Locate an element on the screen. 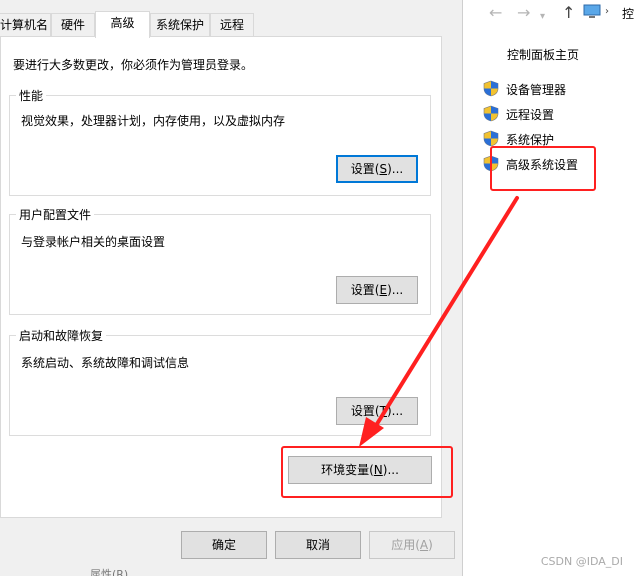 The height and width of the screenshot is (576, 637). access-key: A is located at coordinates (424, 545).